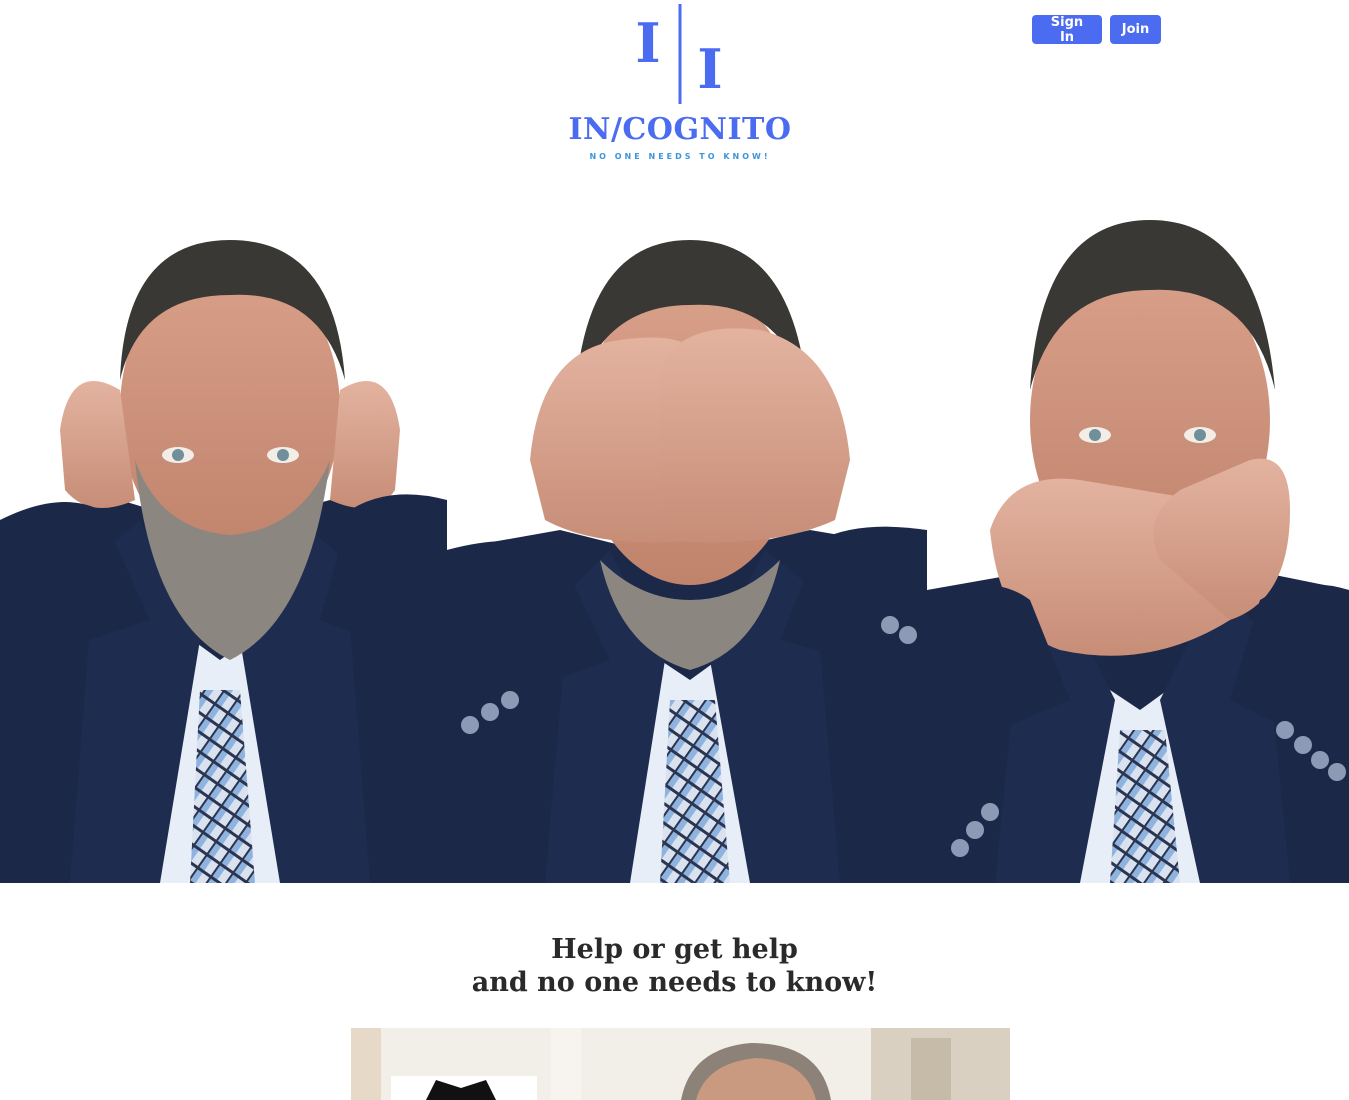  Describe the element at coordinates (674, 982) in the screenshot. I see `headline-line-2: and no one needs to know!` at that location.